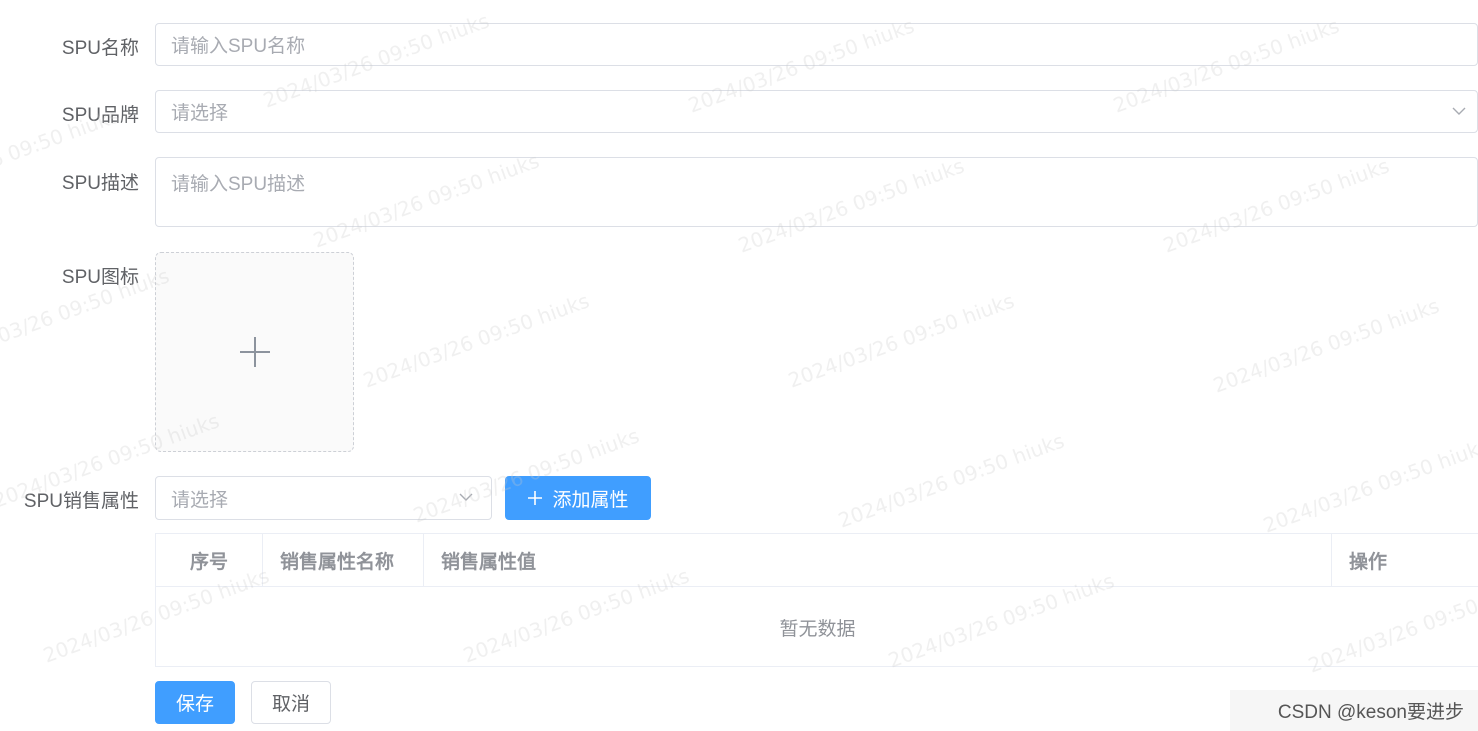  What do you see at coordinates (209, 560) in the screenshot?
I see `column-header-index: 序号` at bounding box center [209, 560].